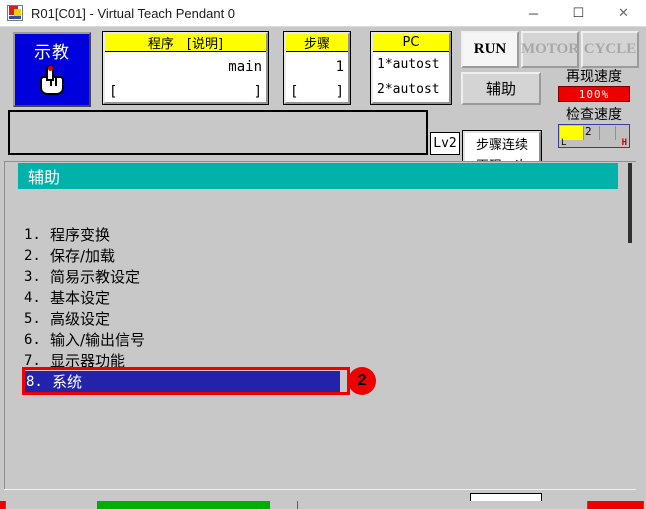 The width and height of the screenshot is (646, 509). What do you see at coordinates (83, 256) in the screenshot?
I see `menu-label: 保存/加载` at bounding box center [83, 256].